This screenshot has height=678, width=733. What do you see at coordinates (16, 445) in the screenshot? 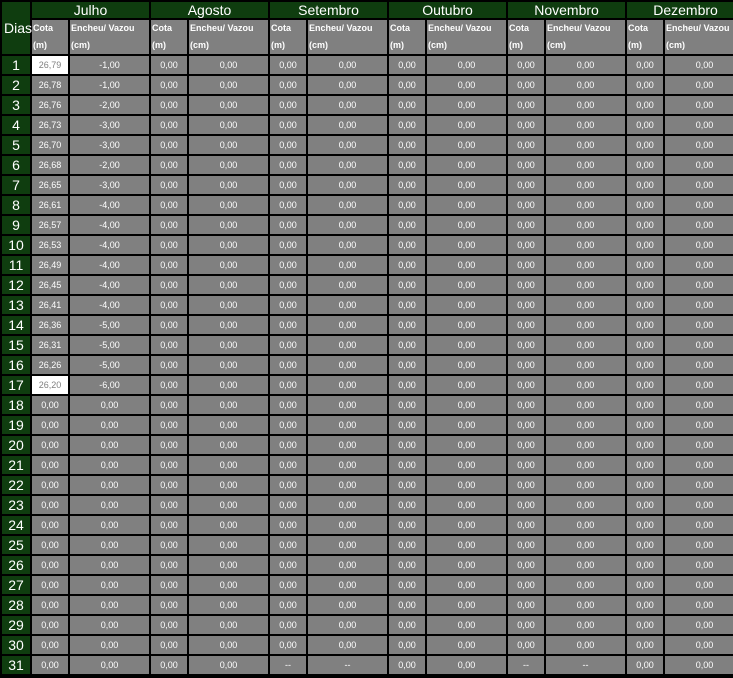
I see `day-number: 20` at bounding box center [16, 445].